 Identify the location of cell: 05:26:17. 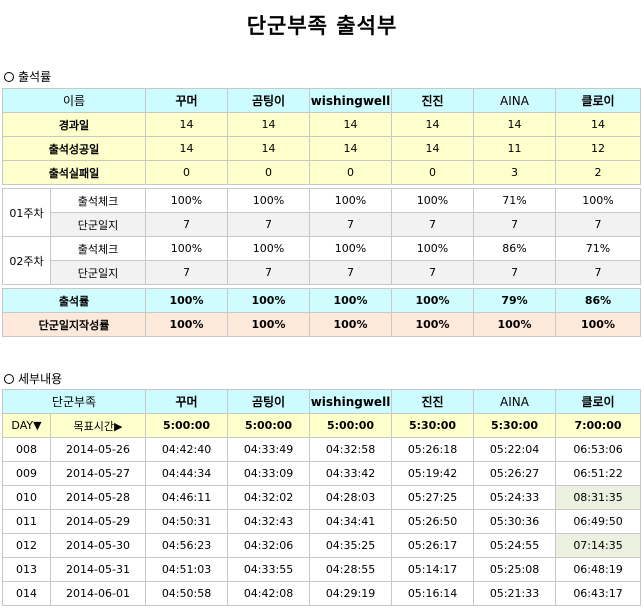
(433, 545).